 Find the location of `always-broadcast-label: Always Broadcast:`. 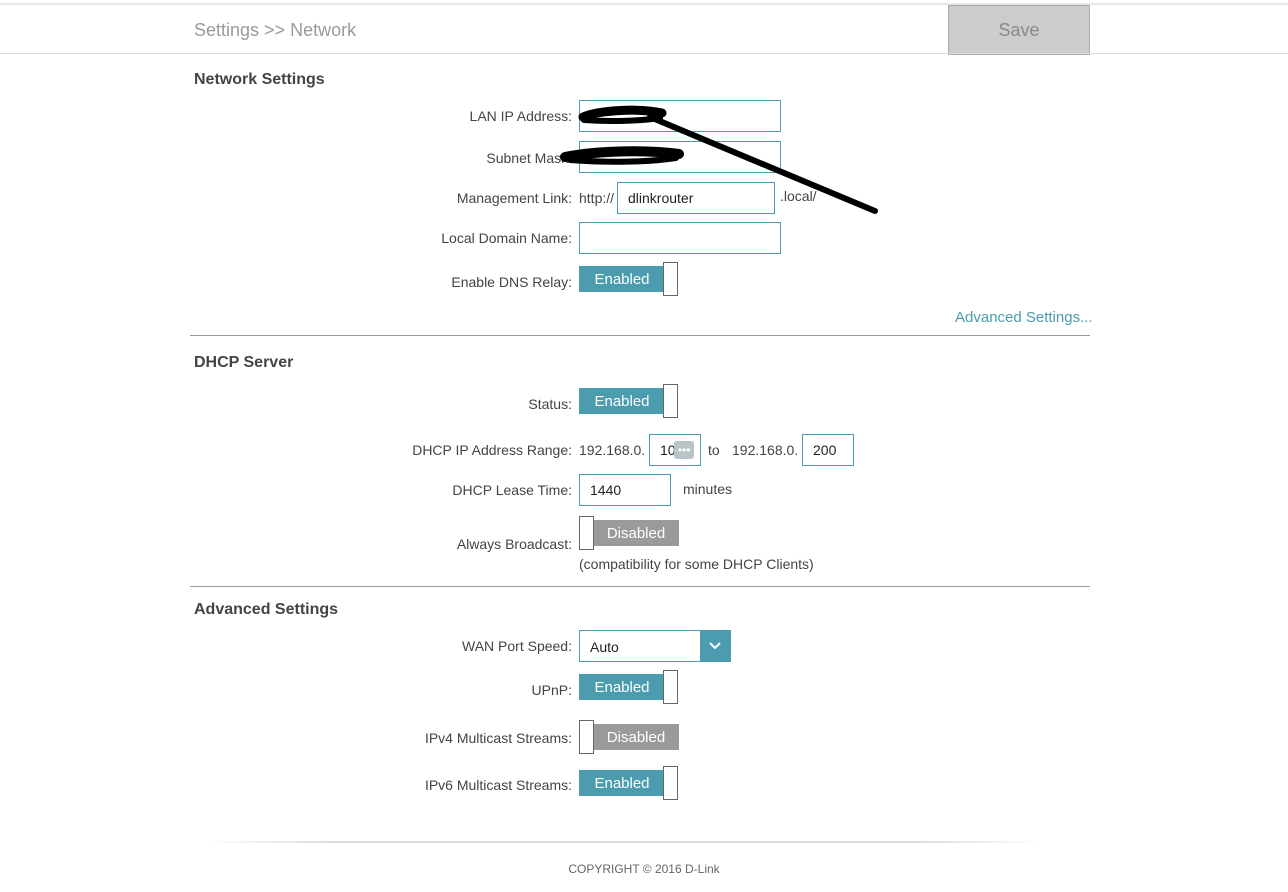

always-broadcast-label: Always Broadcast: is located at coordinates (514, 544).